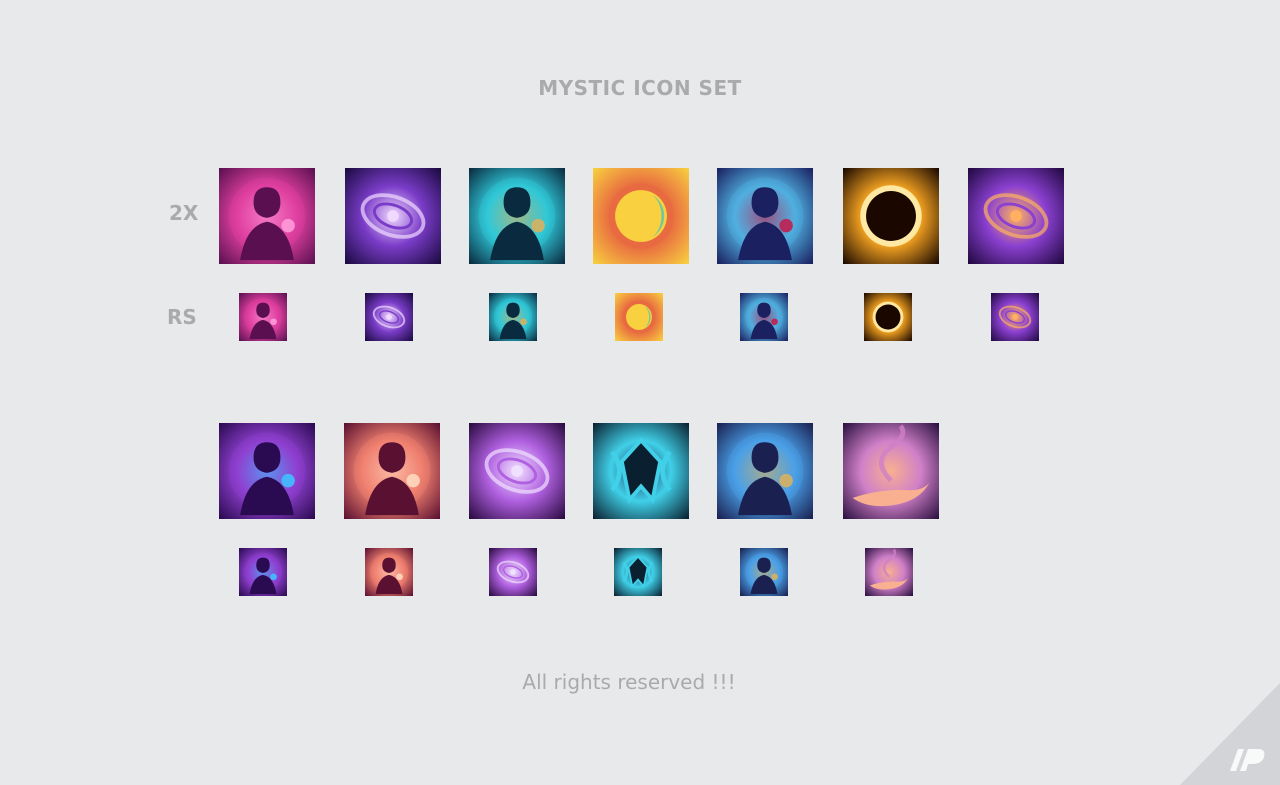  What do you see at coordinates (392, 471) in the screenshot?
I see `dancer-flame-2x-icon` at bounding box center [392, 471].